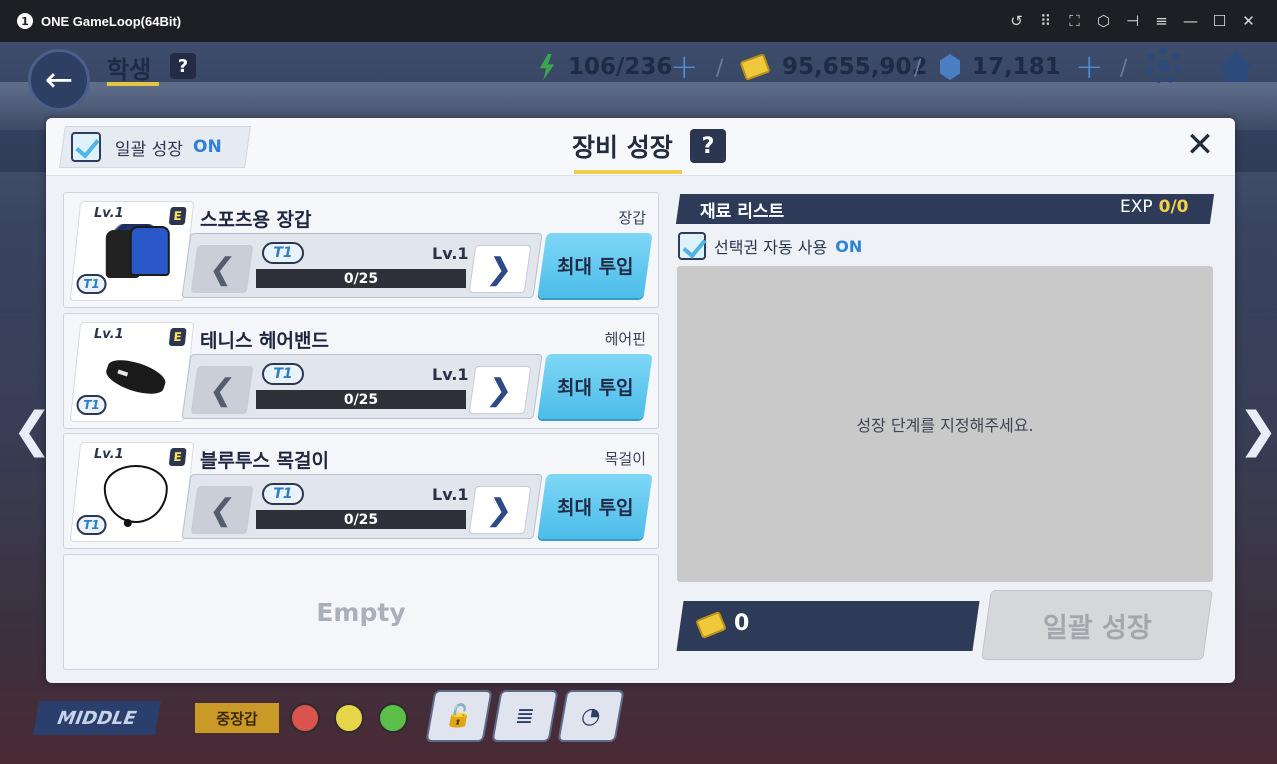 This screenshot has height=764, width=1277. Describe the element at coordinates (256, 220) in the screenshot. I see `equipment-name: 스포츠용 장갑` at that location.